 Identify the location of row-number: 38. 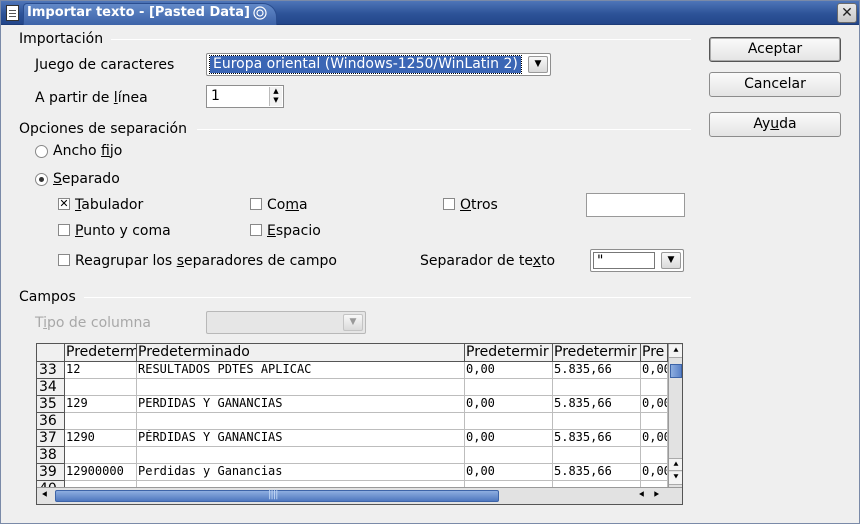
(51, 455).